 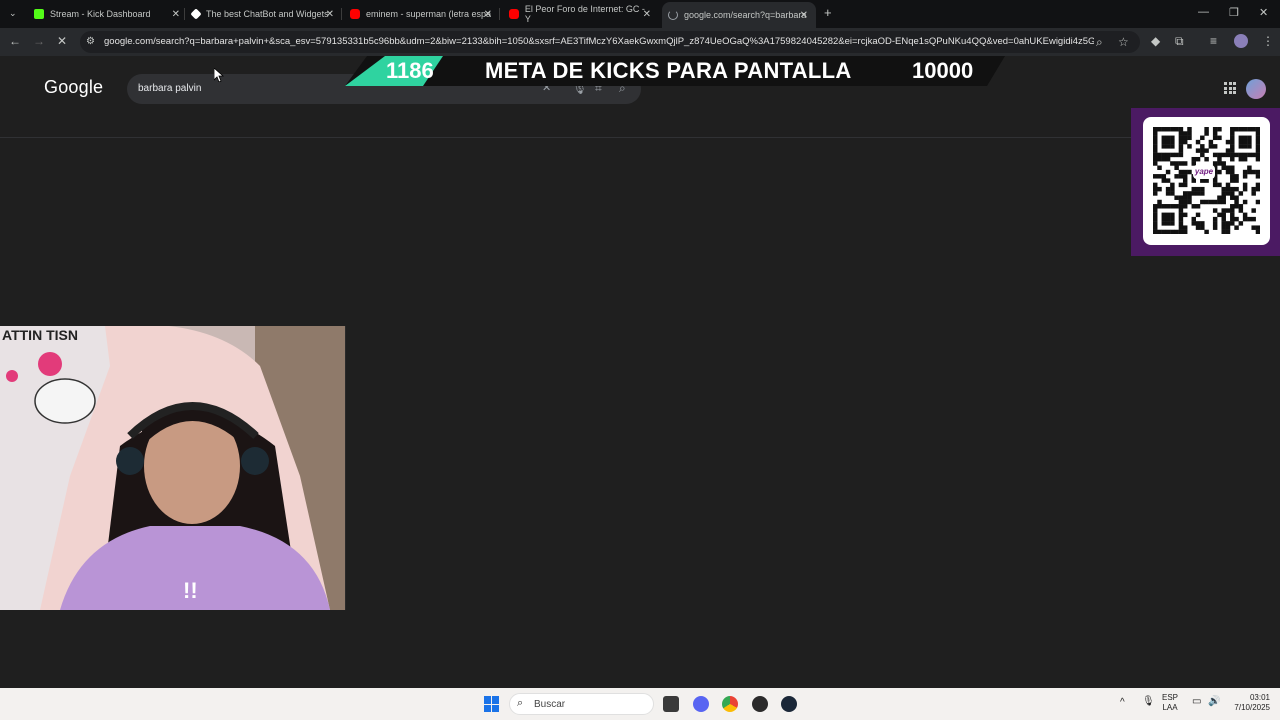 I want to click on volume-icon: 🔊, so click(x=1214, y=702).